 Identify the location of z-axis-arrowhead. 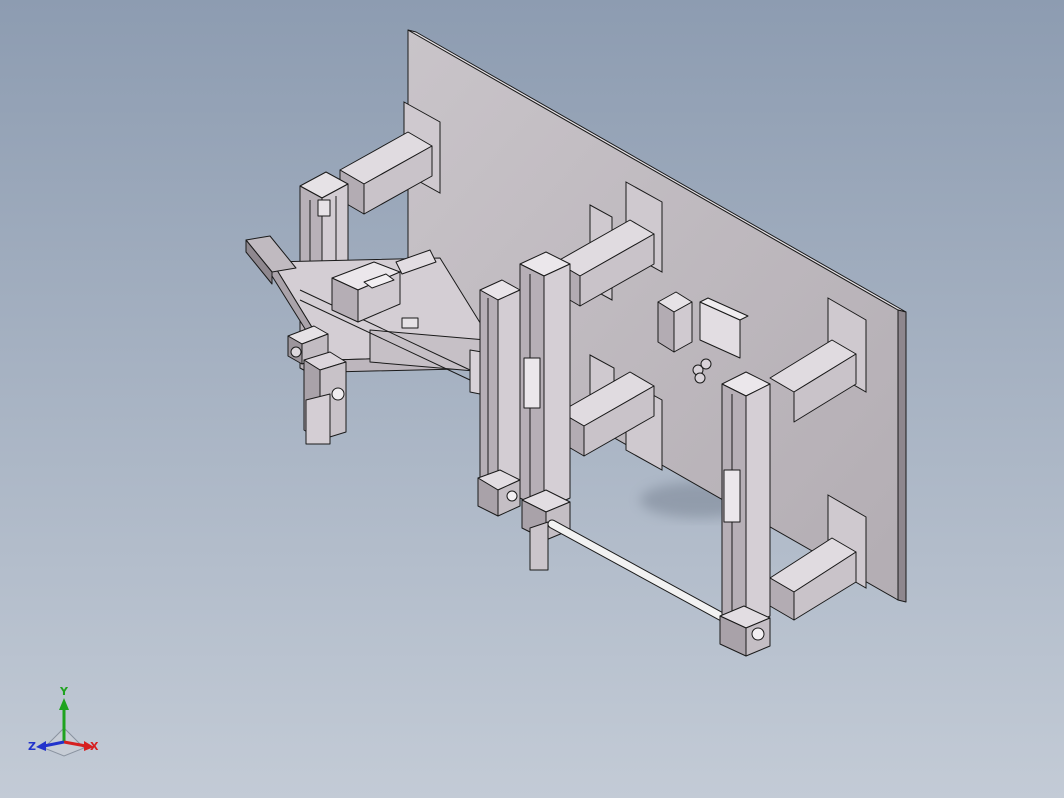
(41, 746).